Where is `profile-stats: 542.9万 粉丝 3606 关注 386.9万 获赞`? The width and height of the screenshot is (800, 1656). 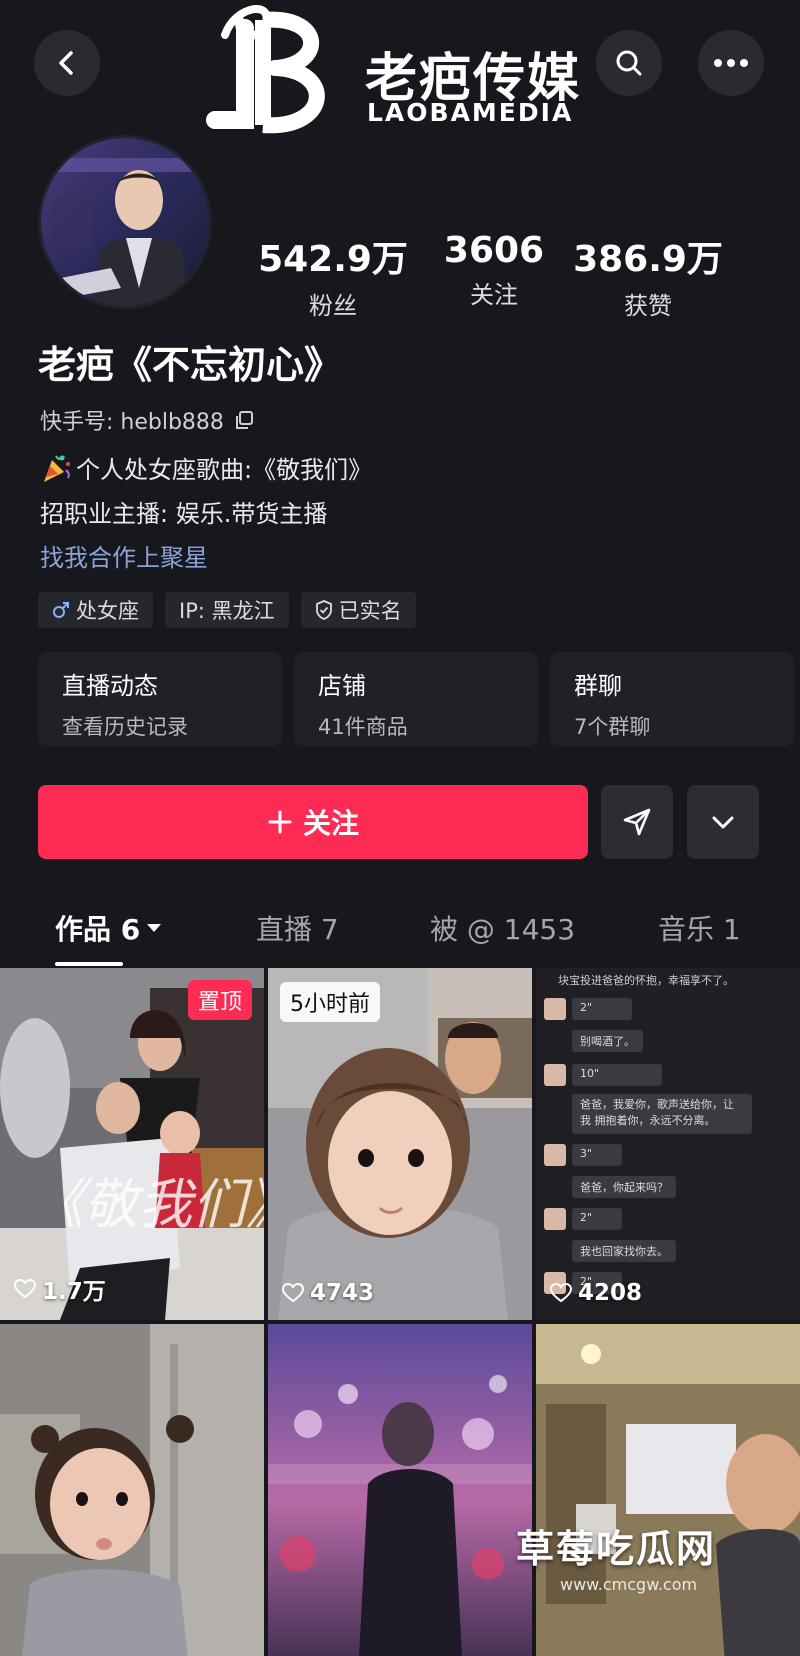
profile-stats: 542.9万 粉丝 3606 关注 386.9万 获赞 is located at coordinates (518, 275).